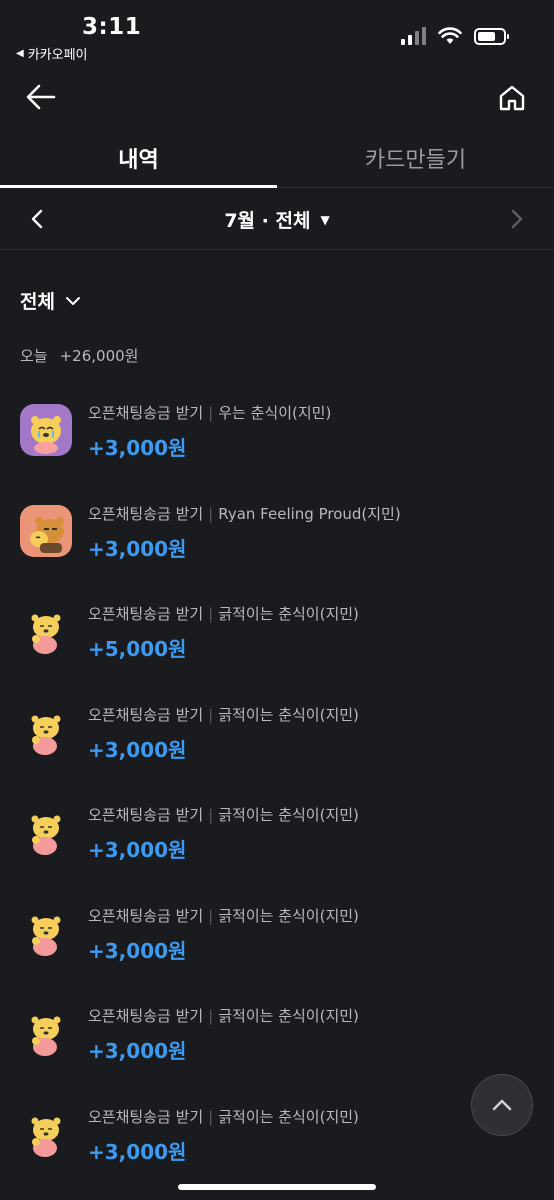  What do you see at coordinates (277, 440) in the screenshot?
I see `transaction-row: 오픈채팅송금 받기 | 우는 춘식이(지민) +3,000원` at bounding box center [277, 440].